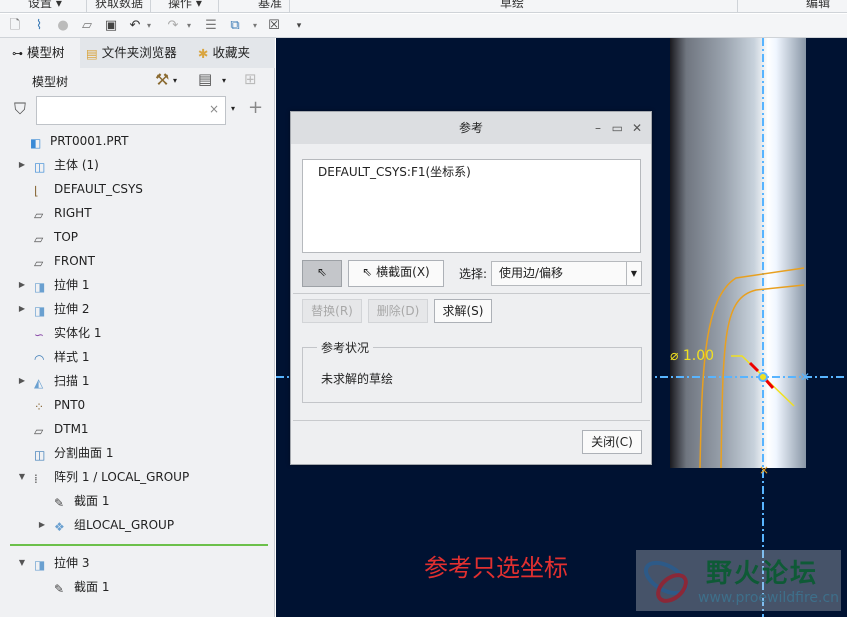  I want to click on replace-button: 替换(R), so click(332, 311).